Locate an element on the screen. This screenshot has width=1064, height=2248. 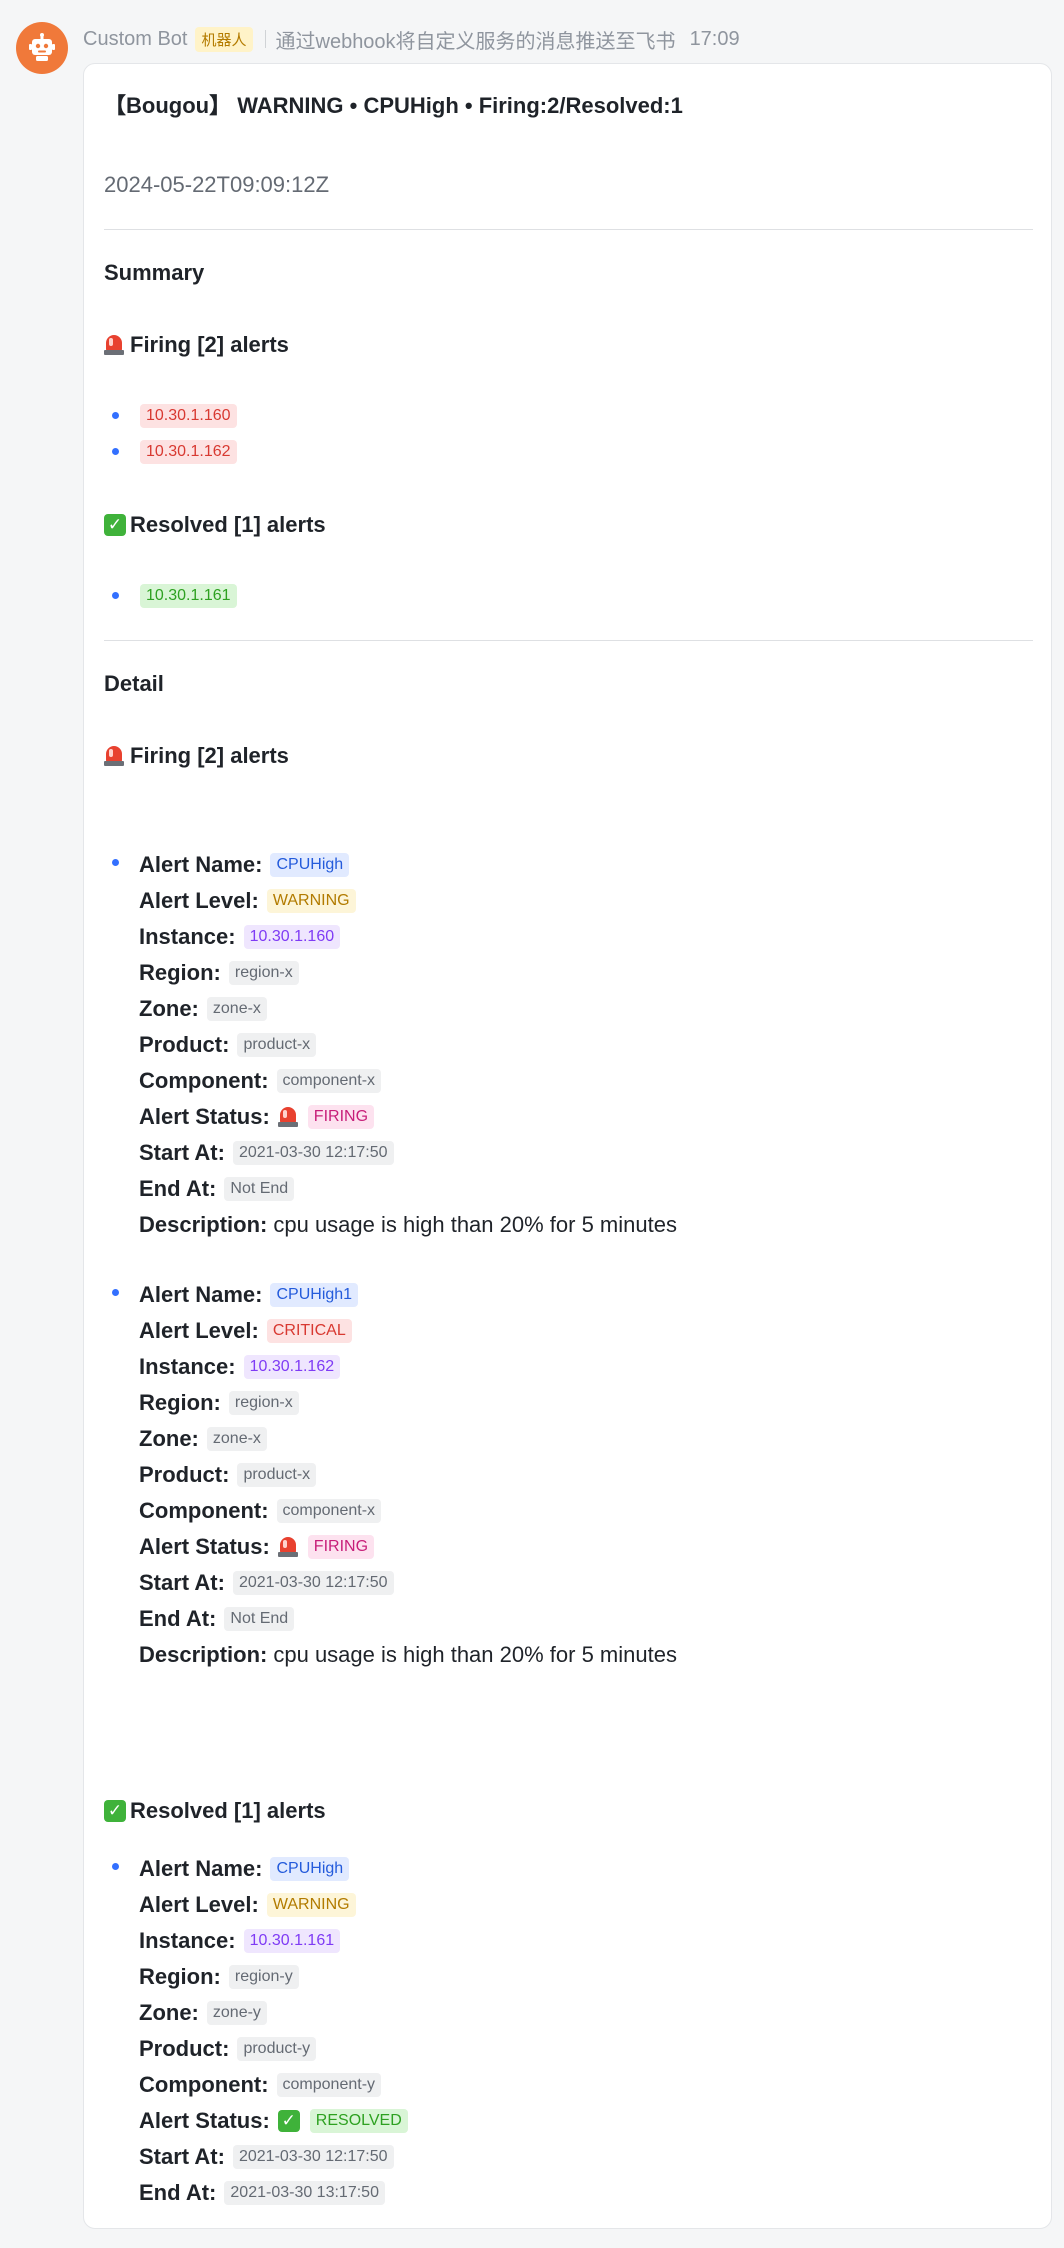
zone-tag: zone-y is located at coordinates (236, 2013).